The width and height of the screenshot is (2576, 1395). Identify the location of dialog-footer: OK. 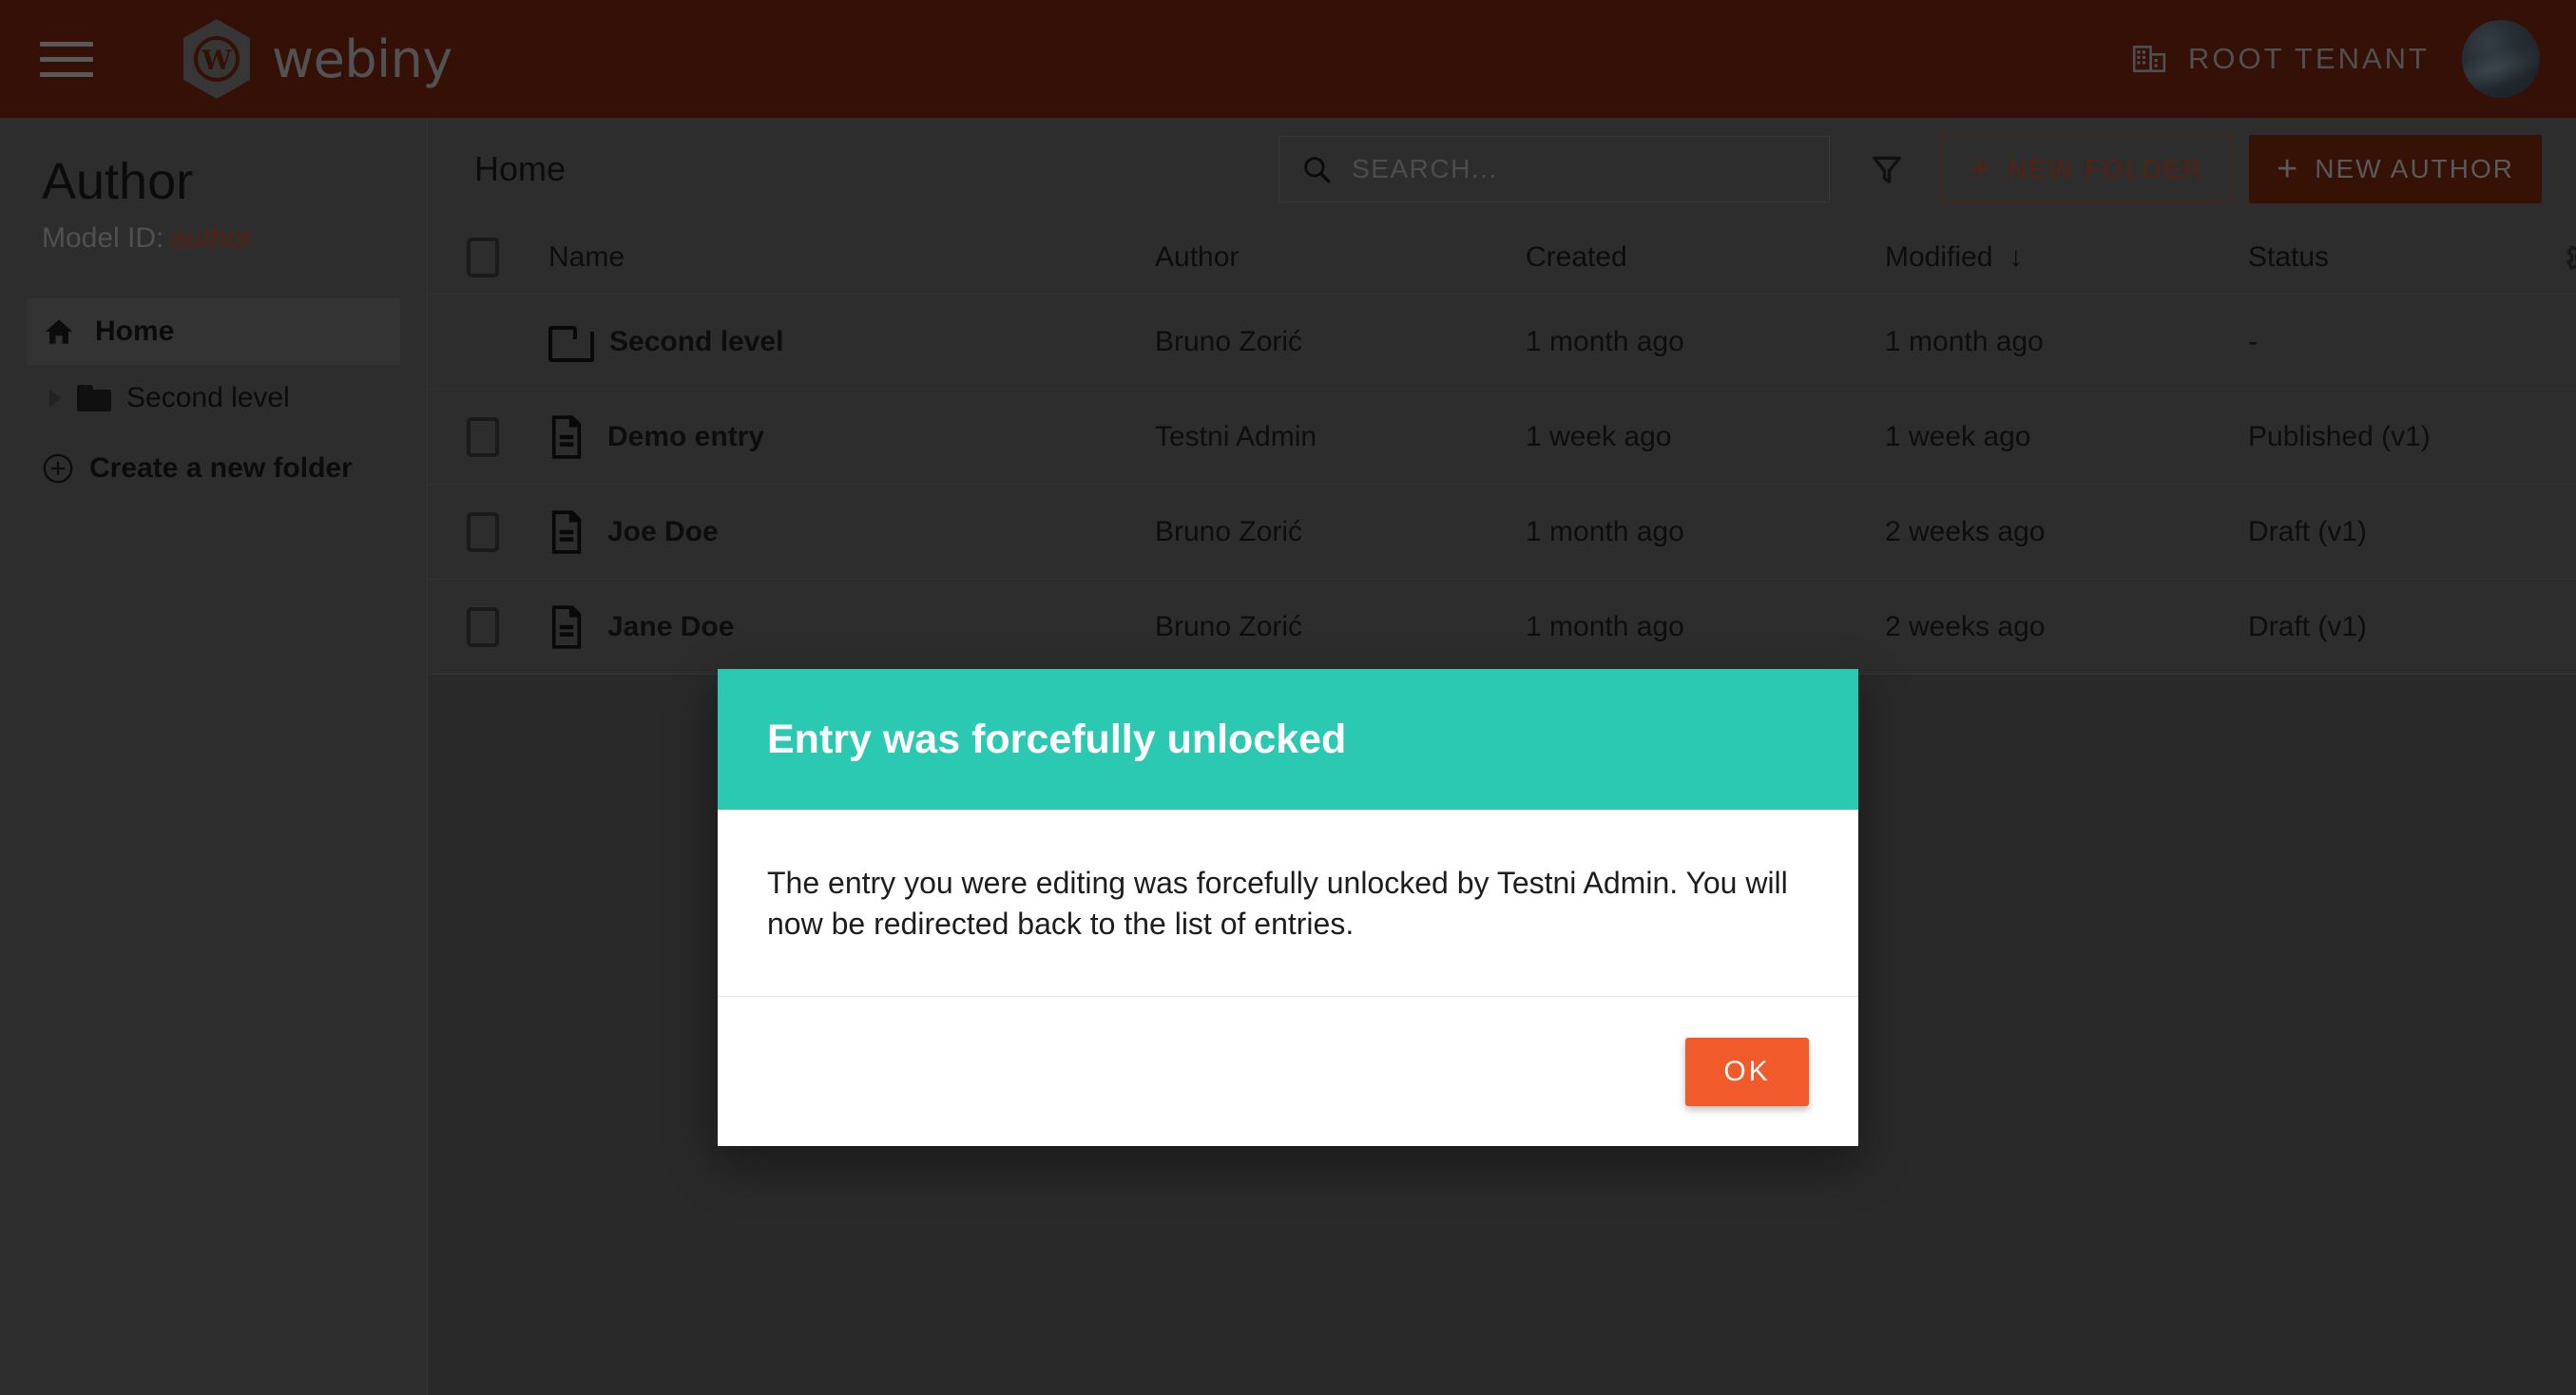
(1288, 1071).